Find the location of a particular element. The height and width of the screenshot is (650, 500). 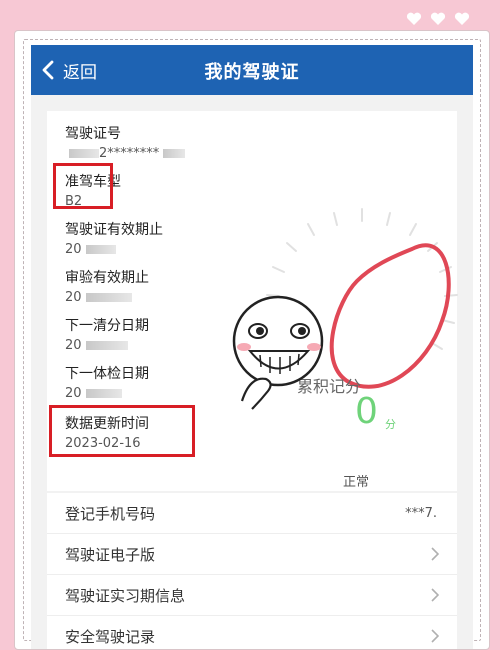

score-unit: 分 is located at coordinates (390, 424).